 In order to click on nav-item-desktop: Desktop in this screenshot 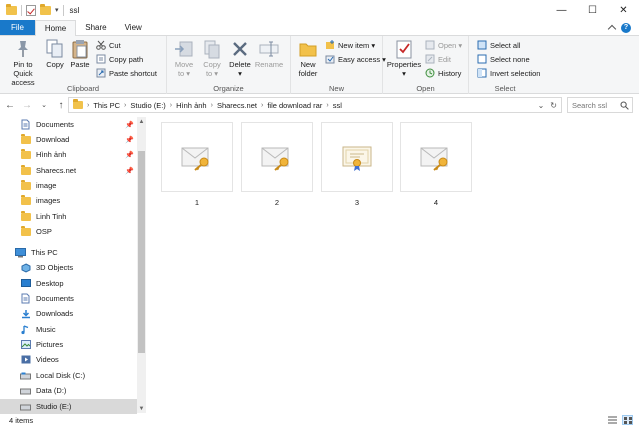, I will do `click(68, 283)`.